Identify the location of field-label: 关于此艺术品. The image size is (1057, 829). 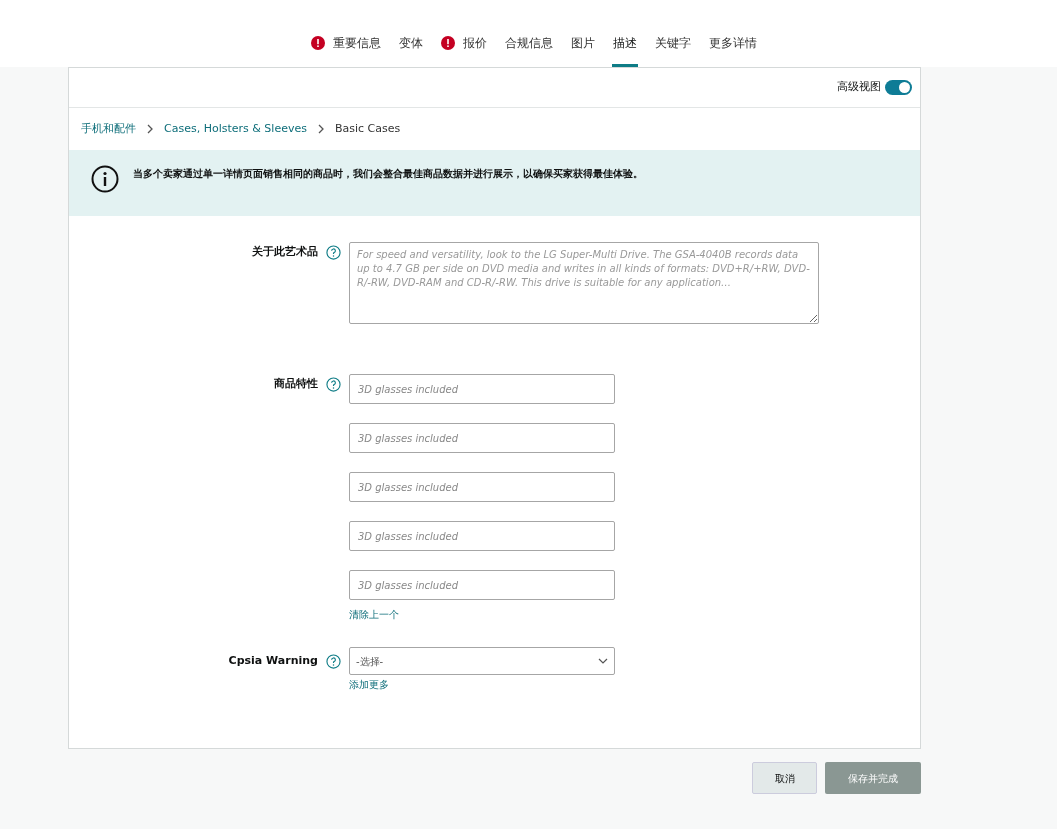
(285, 251).